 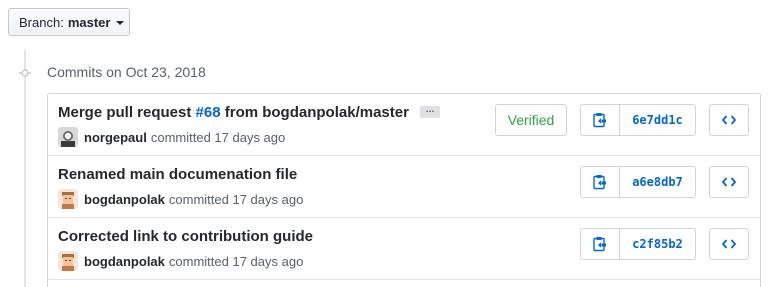 I want to click on branch-select-button: Branch: master, so click(x=69, y=22).